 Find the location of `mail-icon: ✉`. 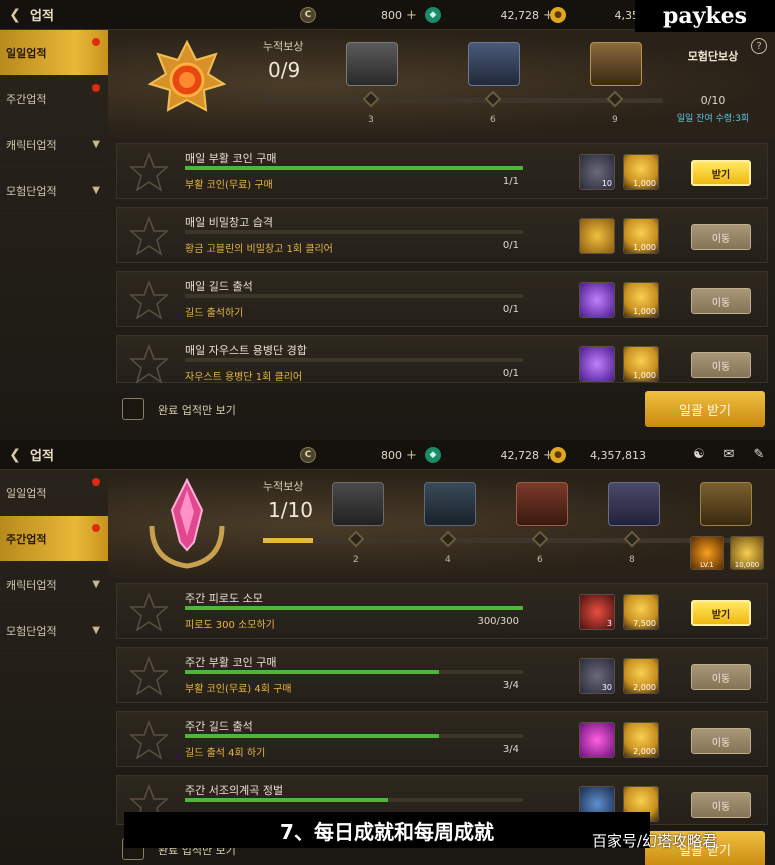

mail-icon: ✉ is located at coordinates (729, 454).